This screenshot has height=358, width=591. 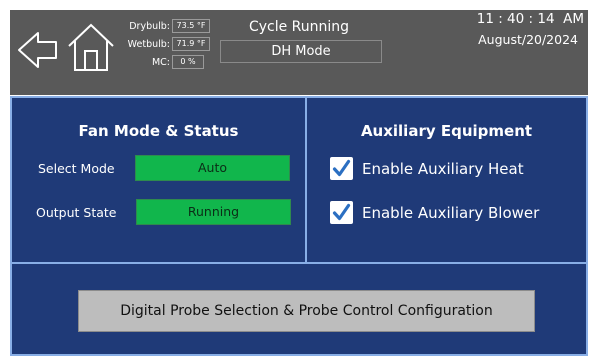 What do you see at coordinates (188, 62) in the screenshot?
I see `mc-value: 0 %` at bounding box center [188, 62].